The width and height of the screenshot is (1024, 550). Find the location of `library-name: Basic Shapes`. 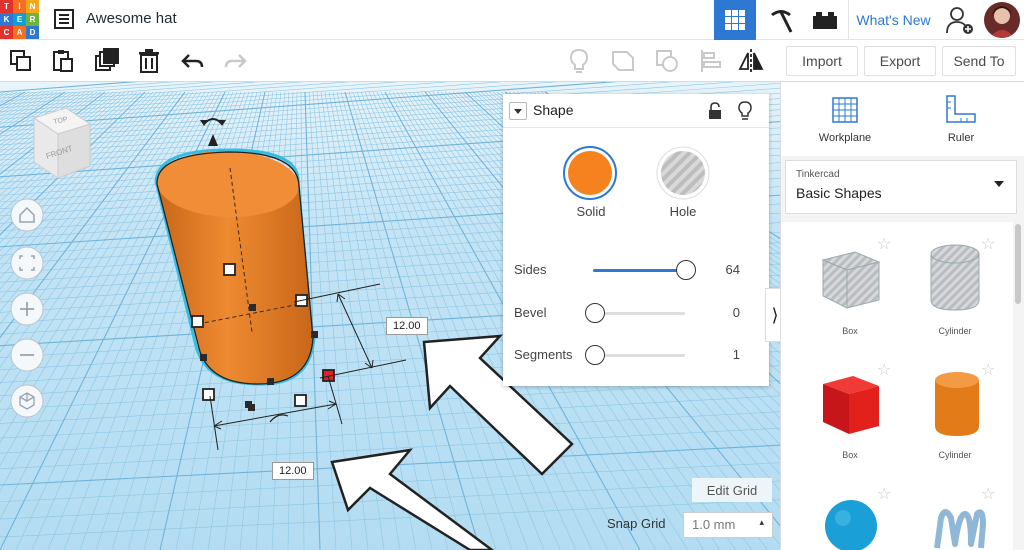

library-name: Basic Shapes is located at coordinates (839, 193).